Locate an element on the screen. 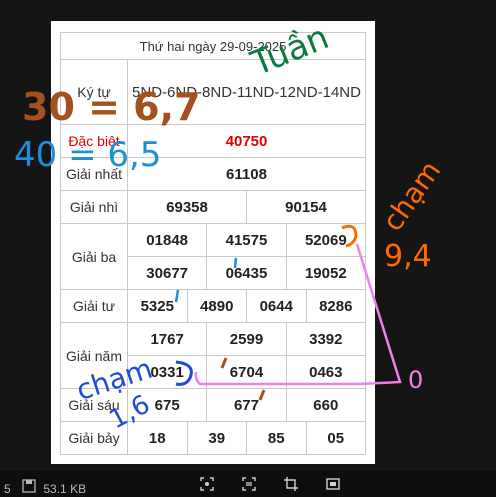 This screenshot has width=496, height=497. handwriting-orange-nums: 9,4 is located at coordinates (408, 256).